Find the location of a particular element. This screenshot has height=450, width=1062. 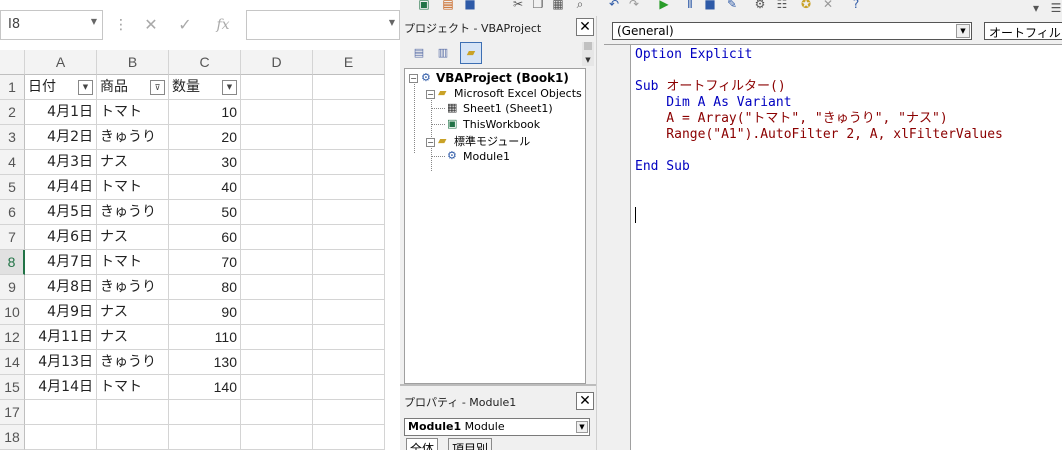

tree-node-module1: Module1 is located at coordinates (486, 157).